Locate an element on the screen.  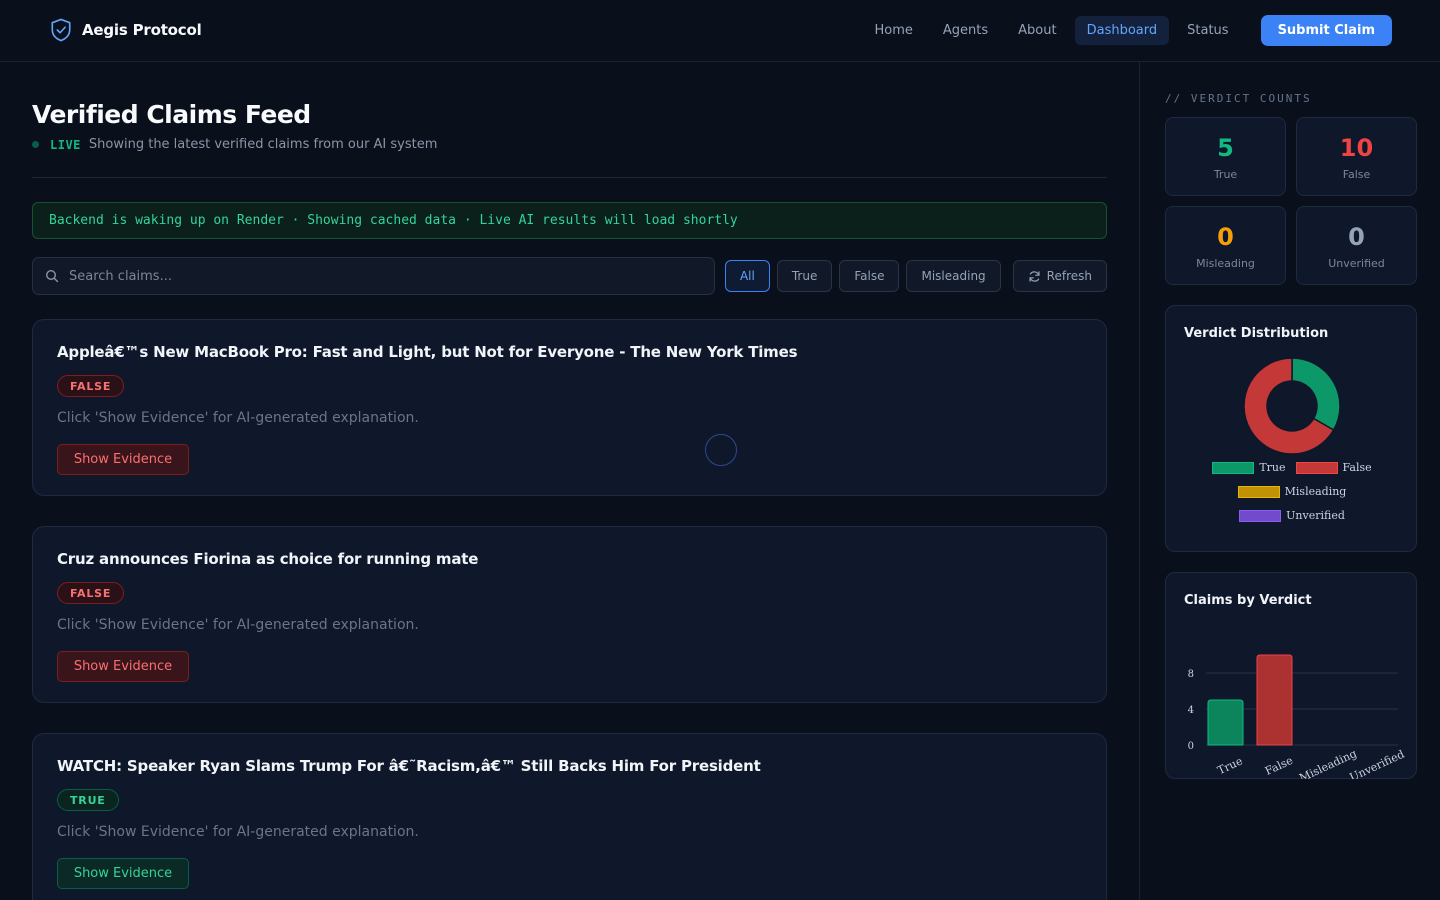
count-label: Misleading is located at coordinates (1225, 263).